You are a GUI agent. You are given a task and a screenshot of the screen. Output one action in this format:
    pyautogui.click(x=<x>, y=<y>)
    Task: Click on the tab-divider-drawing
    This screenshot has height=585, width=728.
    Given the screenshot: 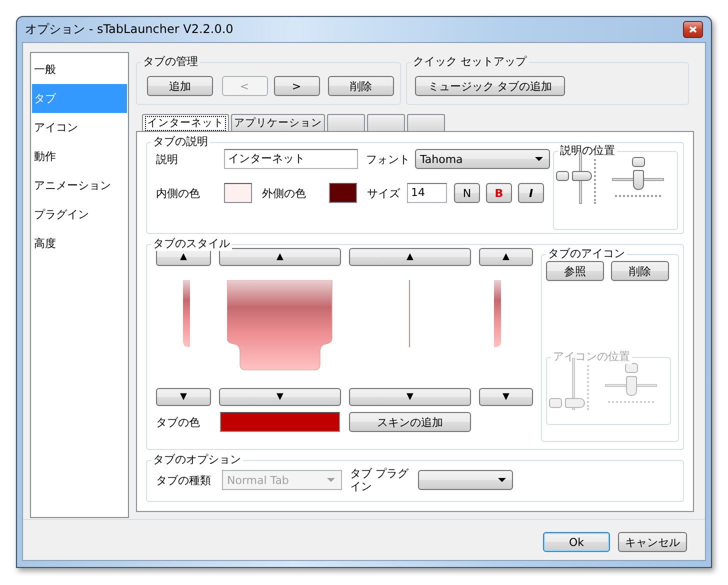 What is the action you would take?
    pyautogui.click(x=409, y=313)
    